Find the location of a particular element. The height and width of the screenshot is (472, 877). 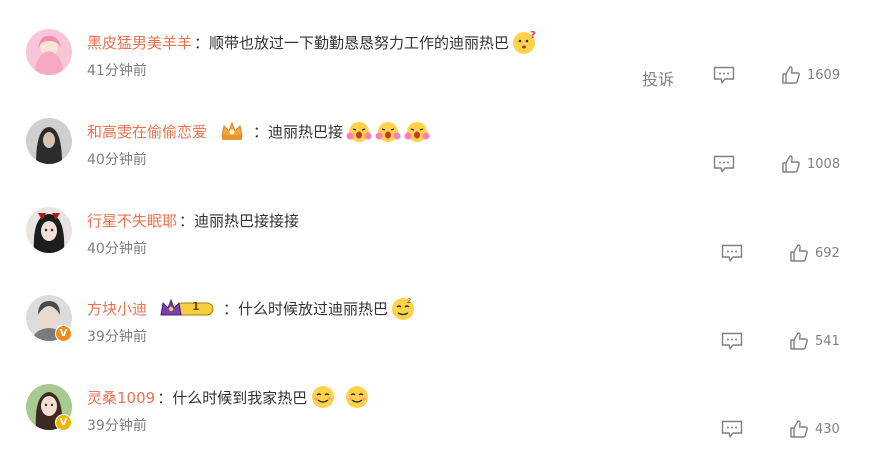

like-button: 1609 is located at coordinates (810, 75).